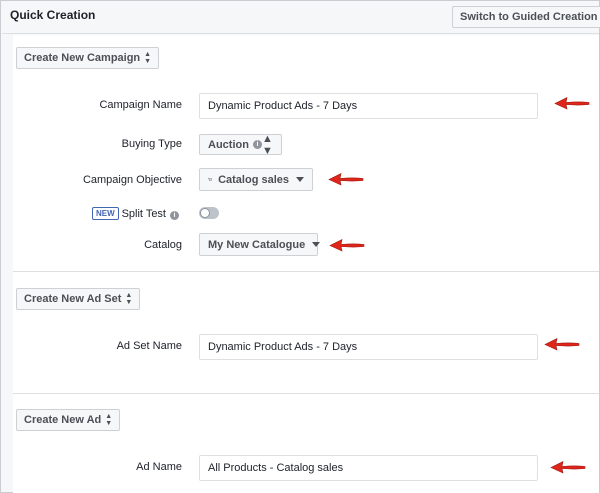  What do you see at coordinates (205, 213) in the screenshot?
I see `toggle-knob` at bounding box center [205, 213].